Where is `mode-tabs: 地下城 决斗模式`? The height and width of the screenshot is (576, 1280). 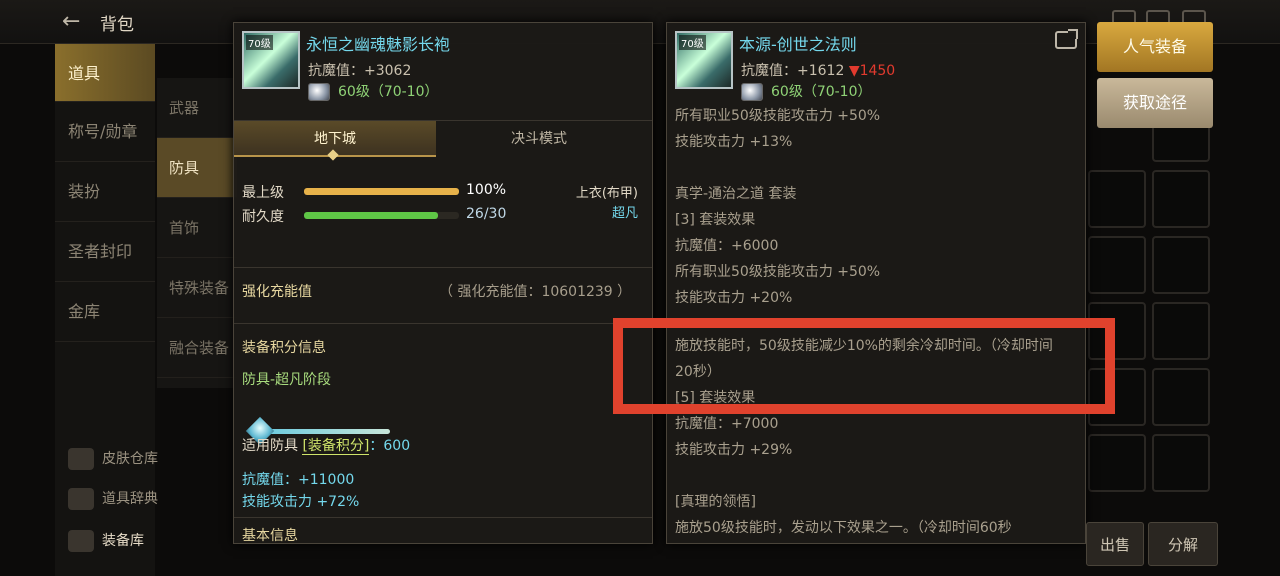
mode-tabs: 地下城 决斗模式 is located at coordinates (443, 138).